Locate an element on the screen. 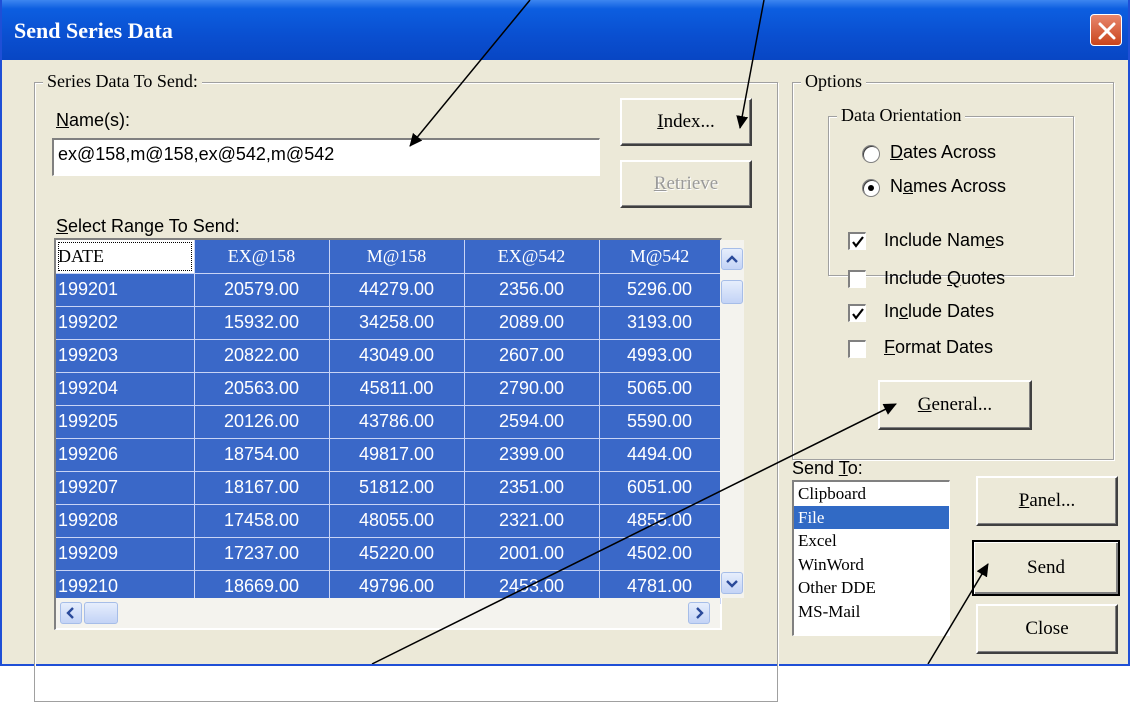 The image size is (1130, 702). table-row: 199207 18167.00 51812.00 2351.00 6051.00 is located at coordinates (388, 488).